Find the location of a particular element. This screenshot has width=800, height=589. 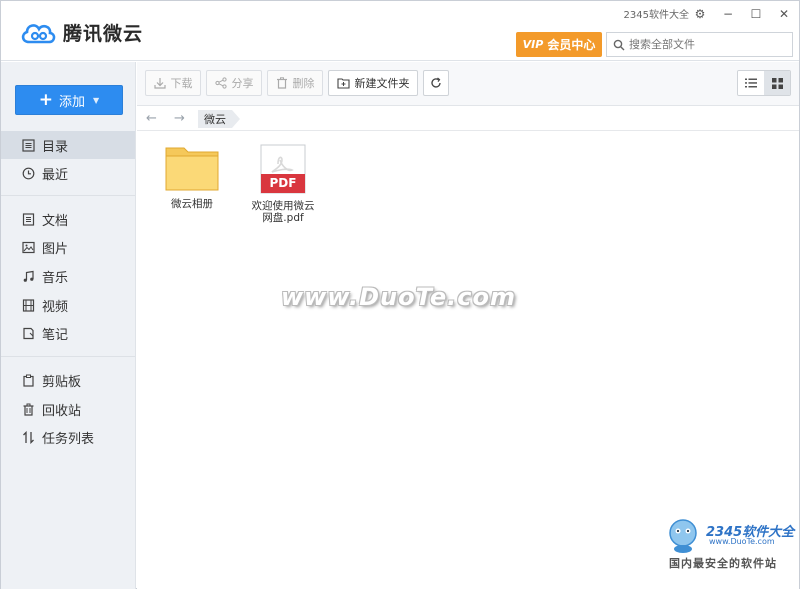

refresh-icon is located at coordinates (436, 82).